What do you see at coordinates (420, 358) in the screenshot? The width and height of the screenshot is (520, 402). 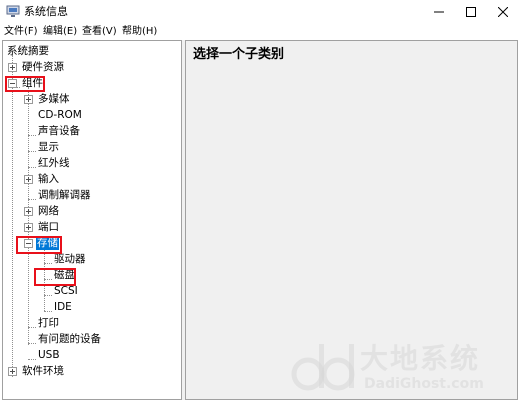 I see `watermark-text-cn: 大地系统` at bounding box center [420, 358].